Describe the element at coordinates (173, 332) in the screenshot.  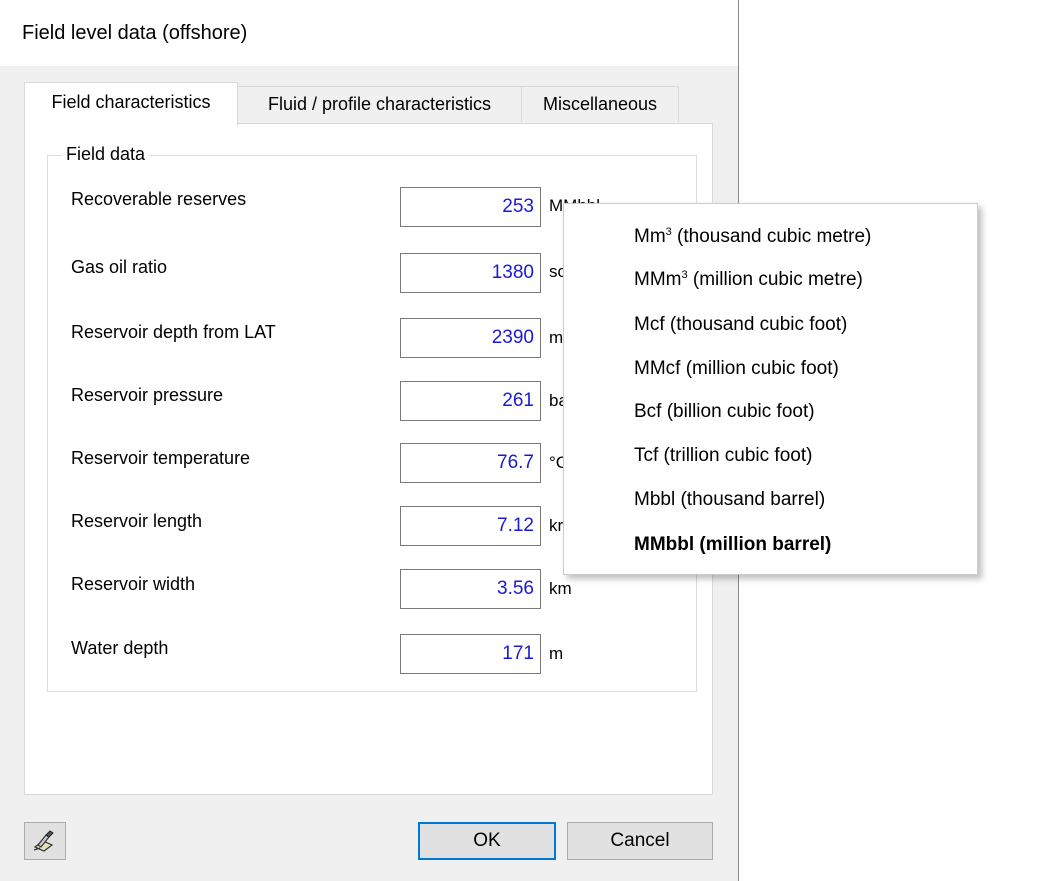
I see `label-reservoir-depth: Reservoir depth from LAT` at that location.